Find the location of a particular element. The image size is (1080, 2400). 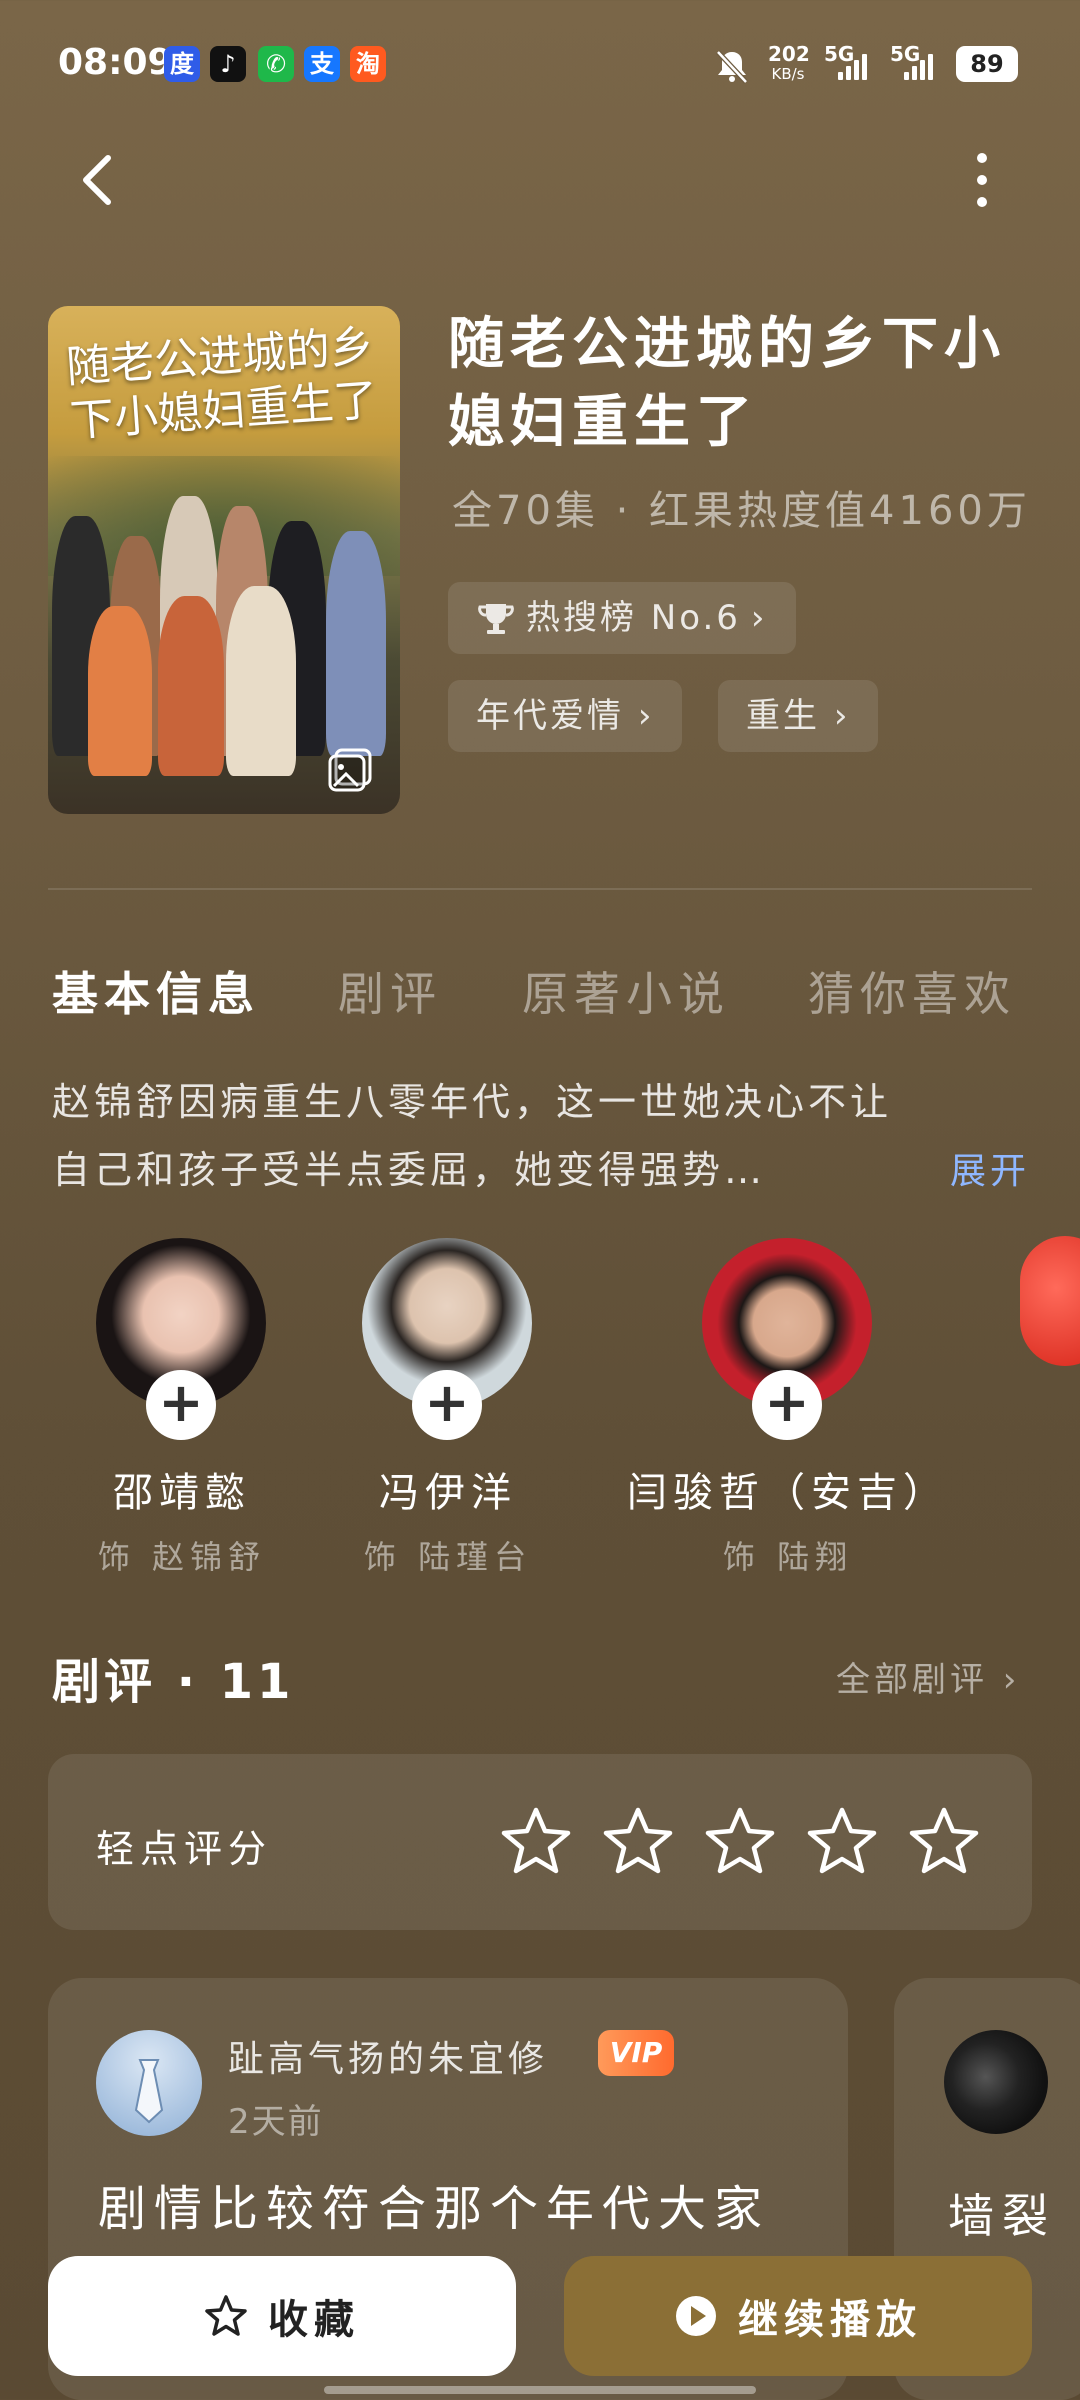

battery-indicator: 89 is located at coordinates (987, 64).